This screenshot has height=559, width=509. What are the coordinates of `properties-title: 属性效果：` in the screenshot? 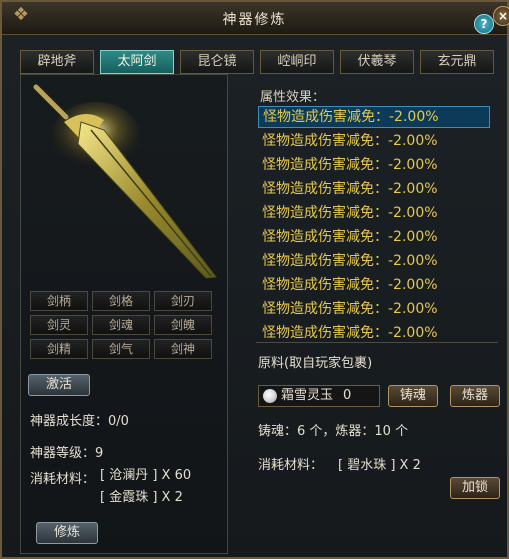 It's located at (293, 97).